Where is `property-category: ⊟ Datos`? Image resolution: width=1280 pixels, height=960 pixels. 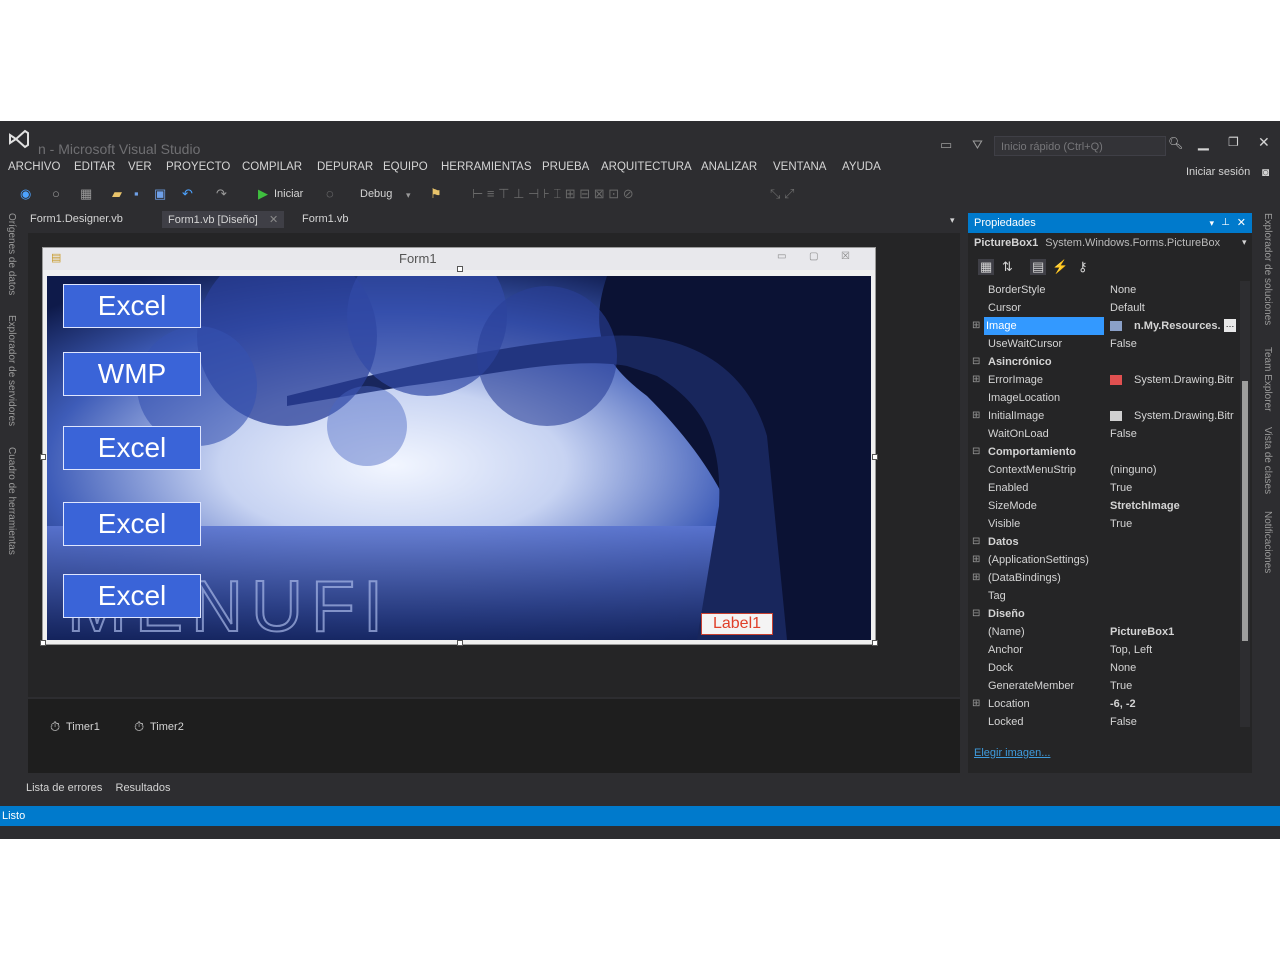 property-category: ⊟ Datos is located at coordinates (1102, 542).